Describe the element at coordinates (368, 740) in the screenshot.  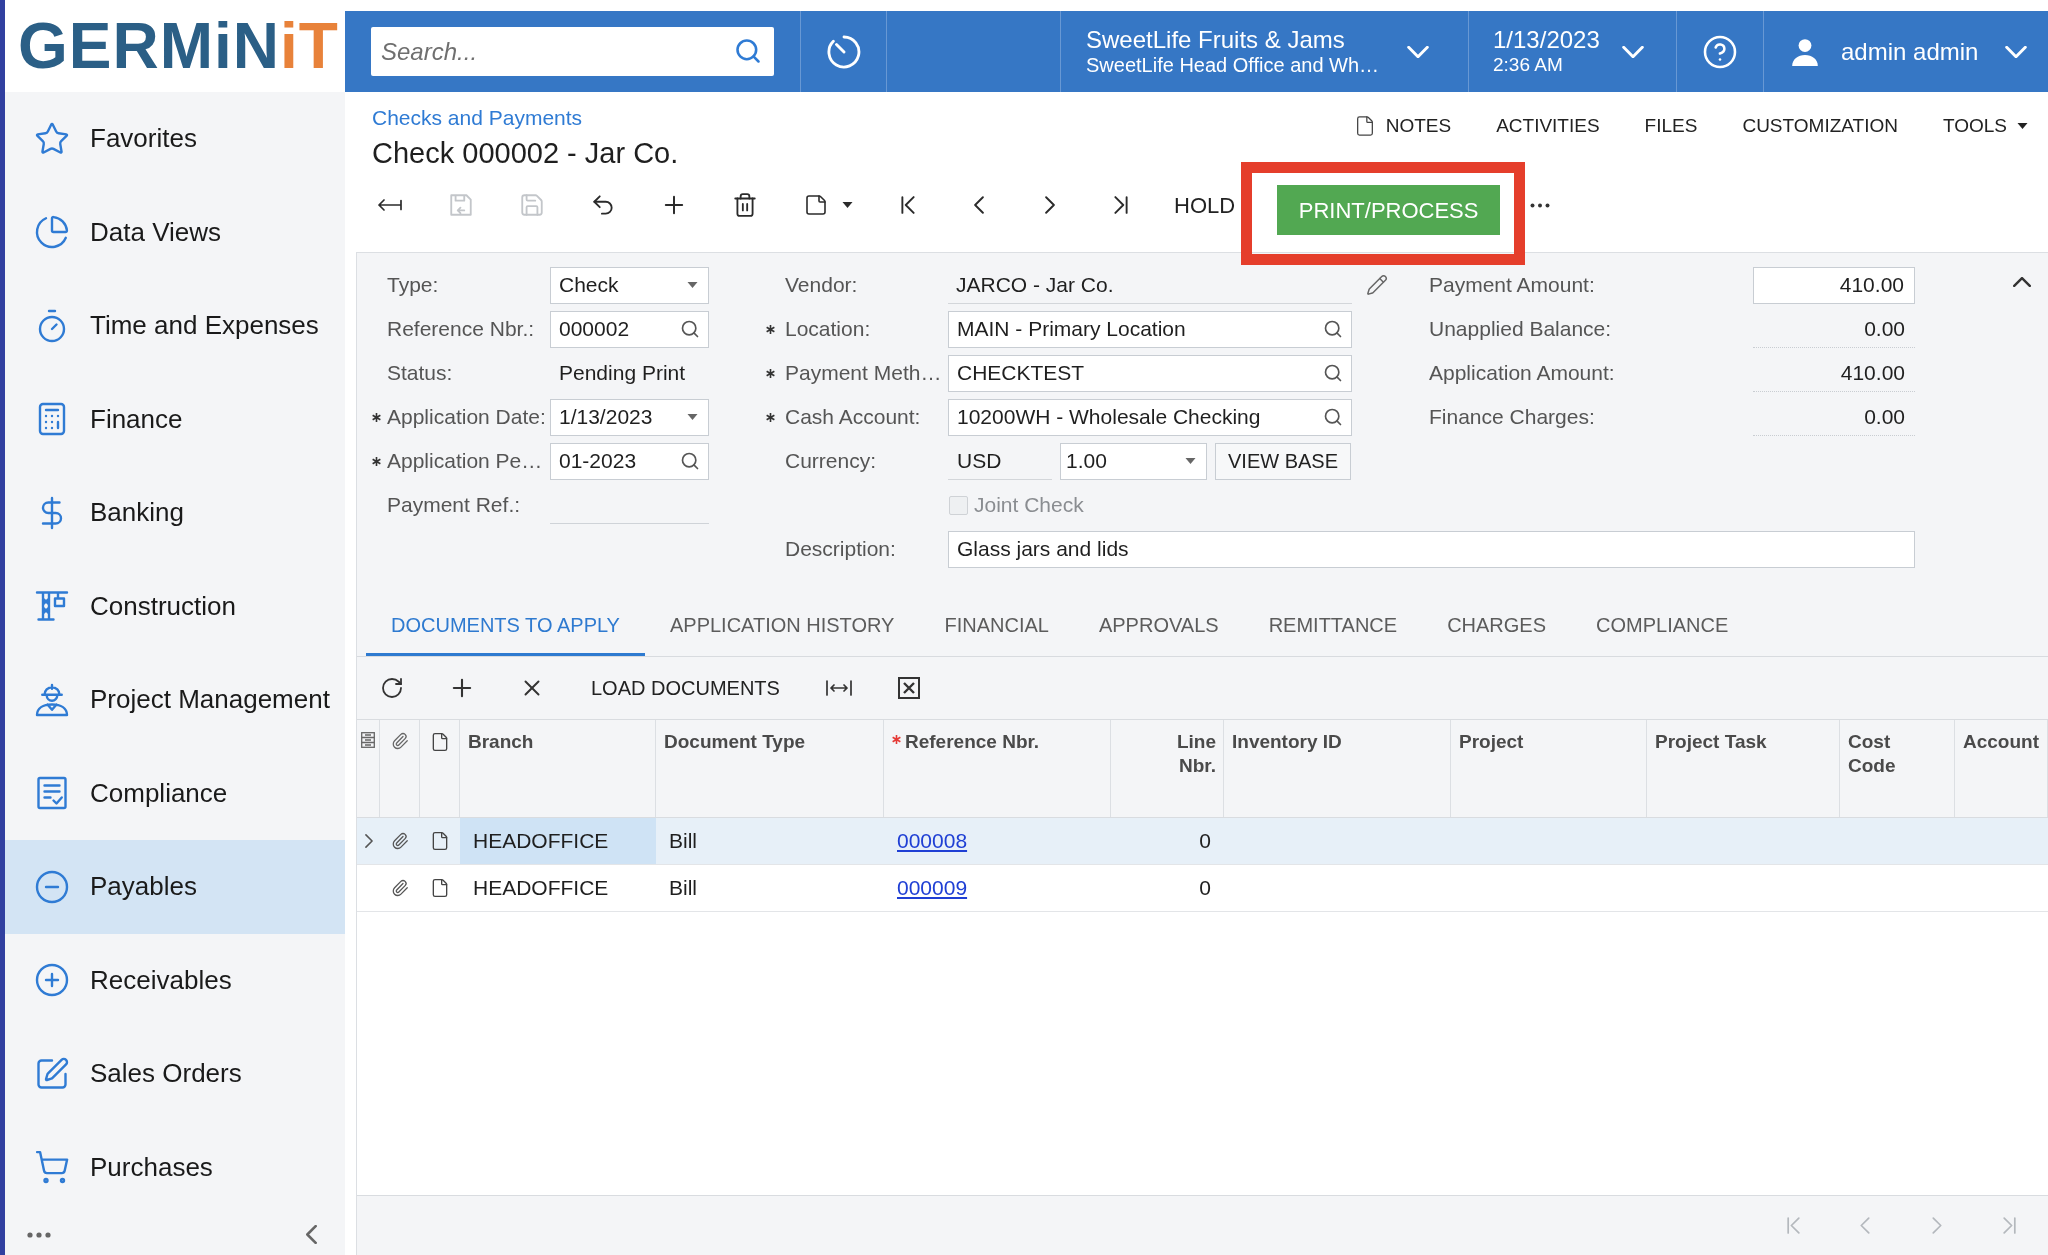
I see `table-icon` at that location.